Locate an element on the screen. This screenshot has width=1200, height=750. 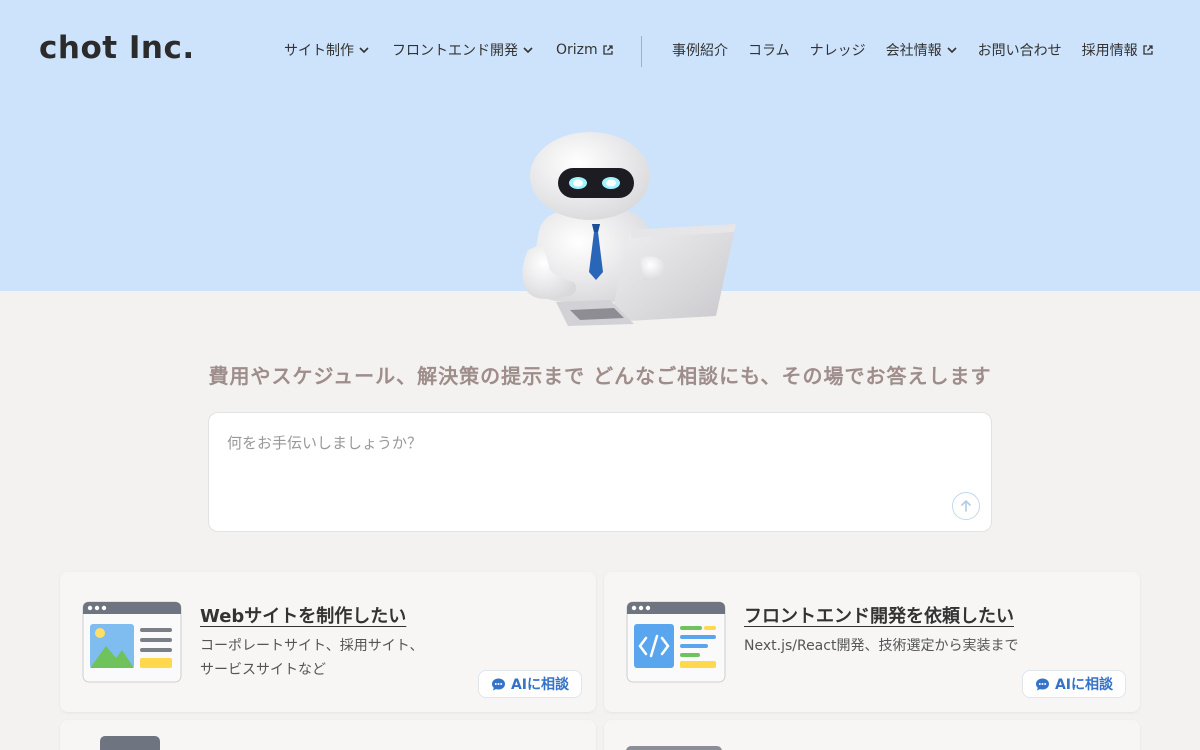
nav-label: 会社情報 is located at coordinates (913, 51).